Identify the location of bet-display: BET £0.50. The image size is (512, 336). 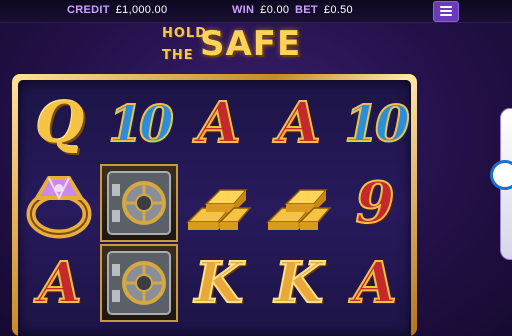
(324, 10).